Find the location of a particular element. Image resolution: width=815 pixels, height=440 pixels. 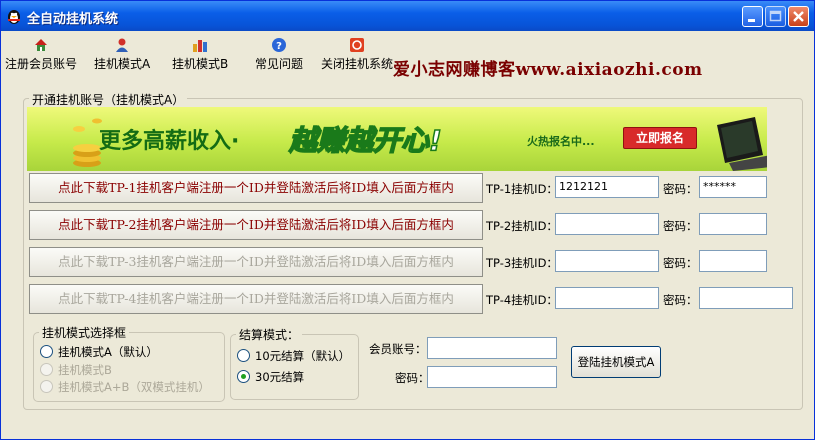

settle-group is located at coordinates (294, 367).